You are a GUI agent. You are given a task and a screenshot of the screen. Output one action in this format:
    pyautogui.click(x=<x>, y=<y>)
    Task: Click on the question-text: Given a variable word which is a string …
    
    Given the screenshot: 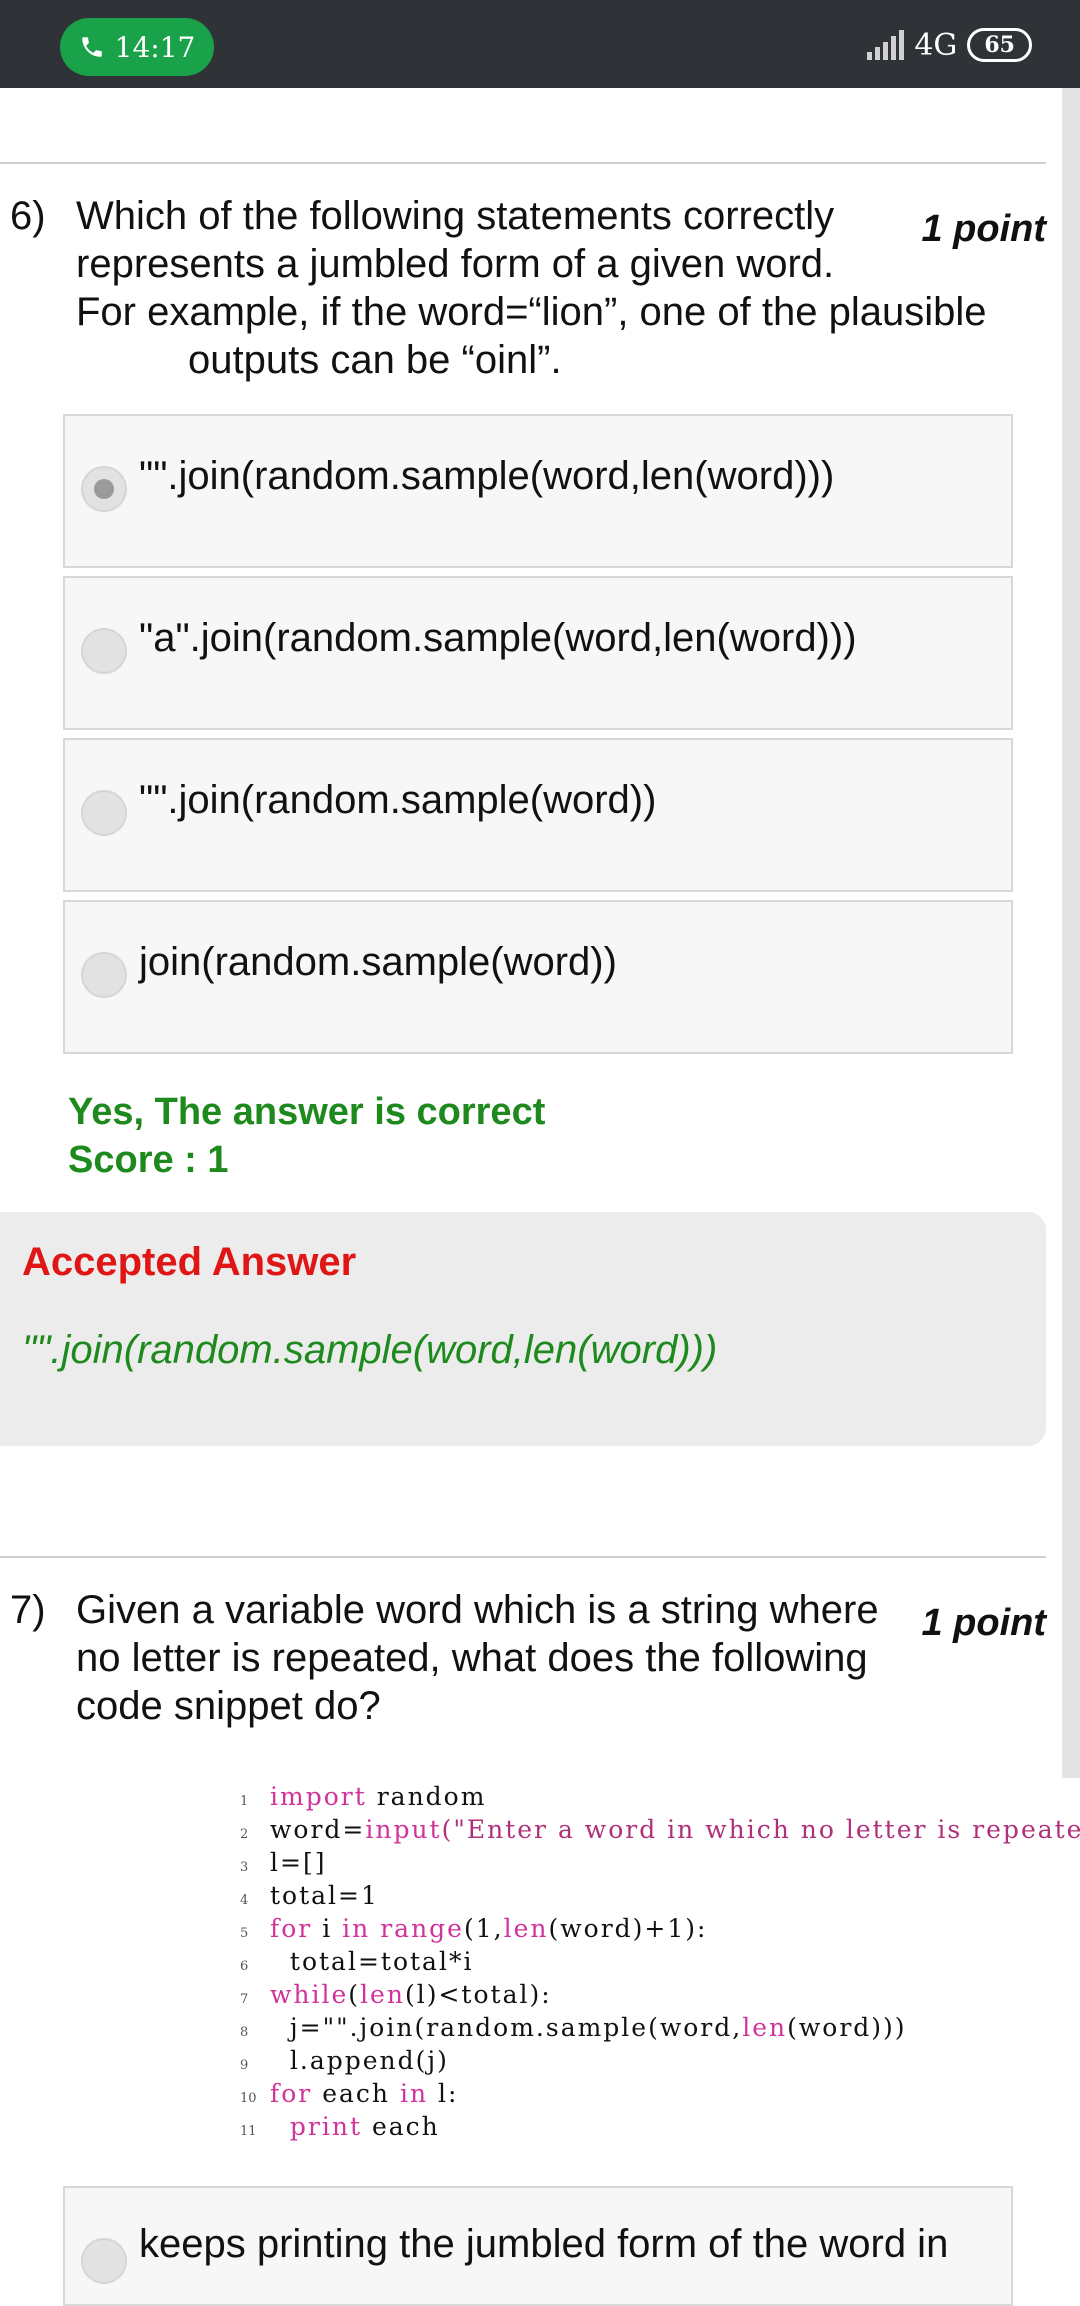 What is the action you would take?
    pyautogui.click(x=486, y=1658)
    